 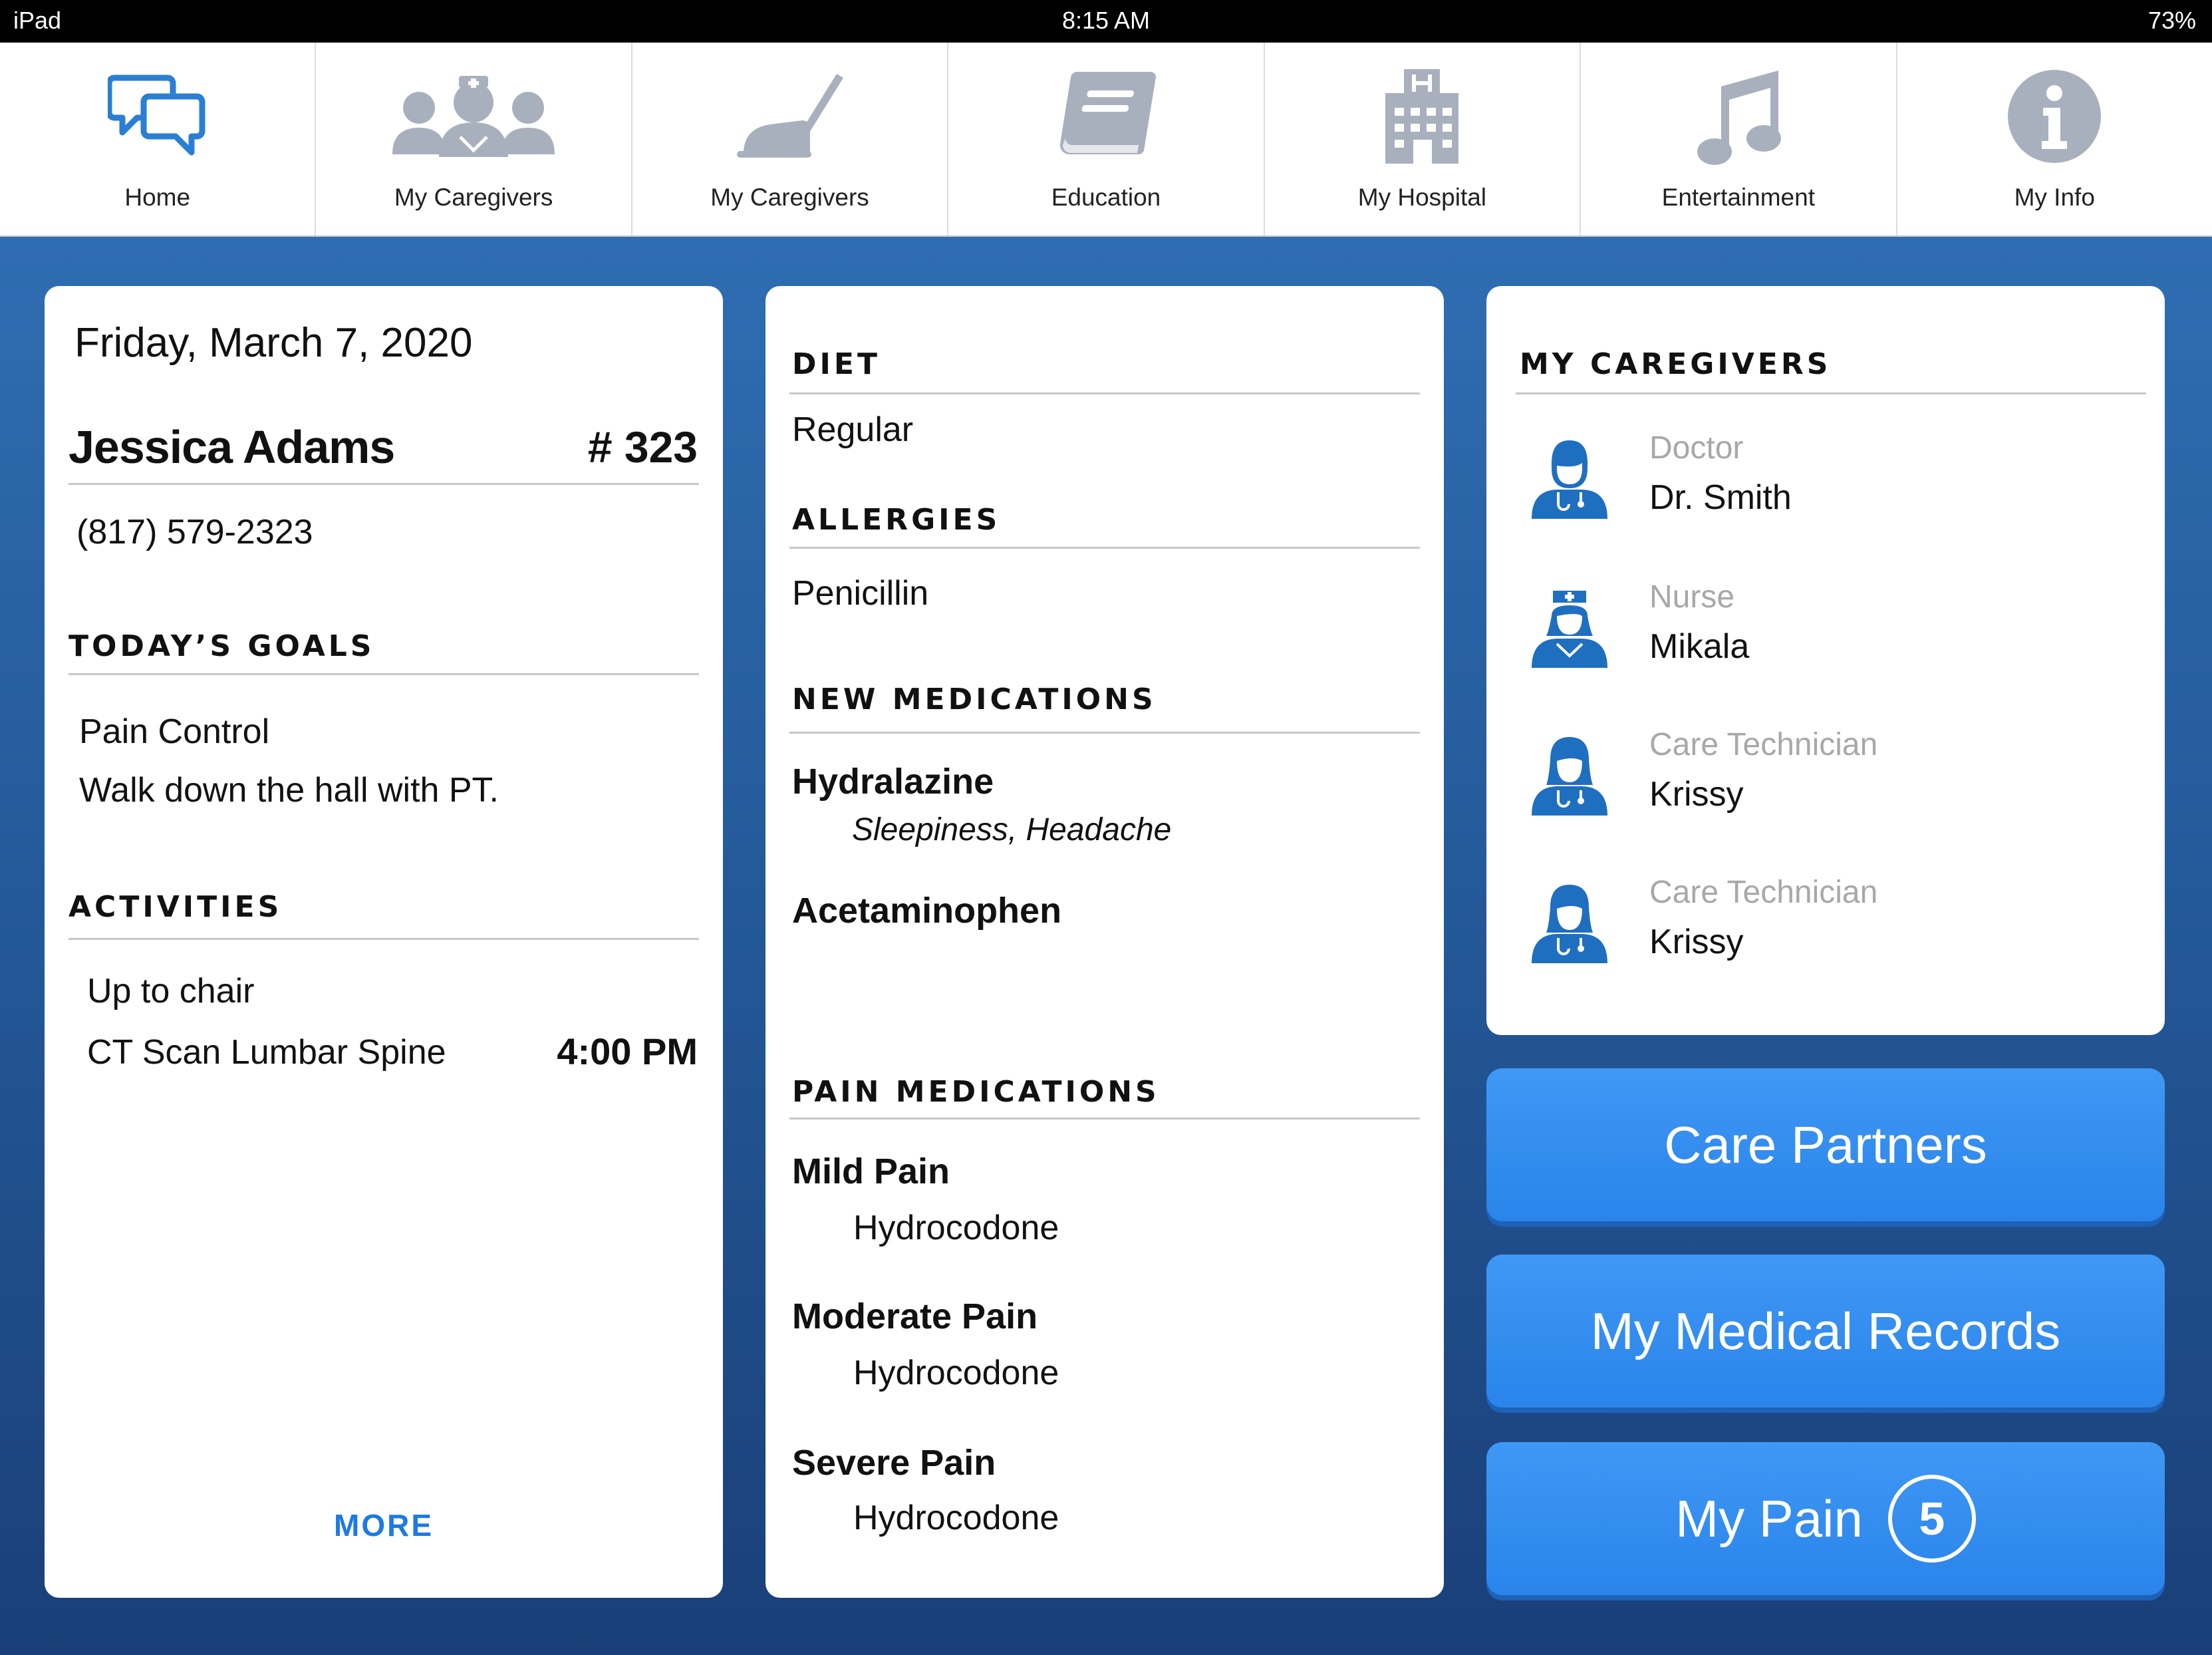 I want to click on nav-housekeeping: My Caregivers, so click(x=790, y=139).